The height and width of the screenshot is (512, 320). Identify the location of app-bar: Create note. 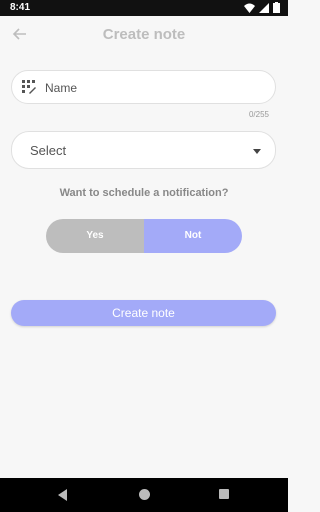
(144, 34).